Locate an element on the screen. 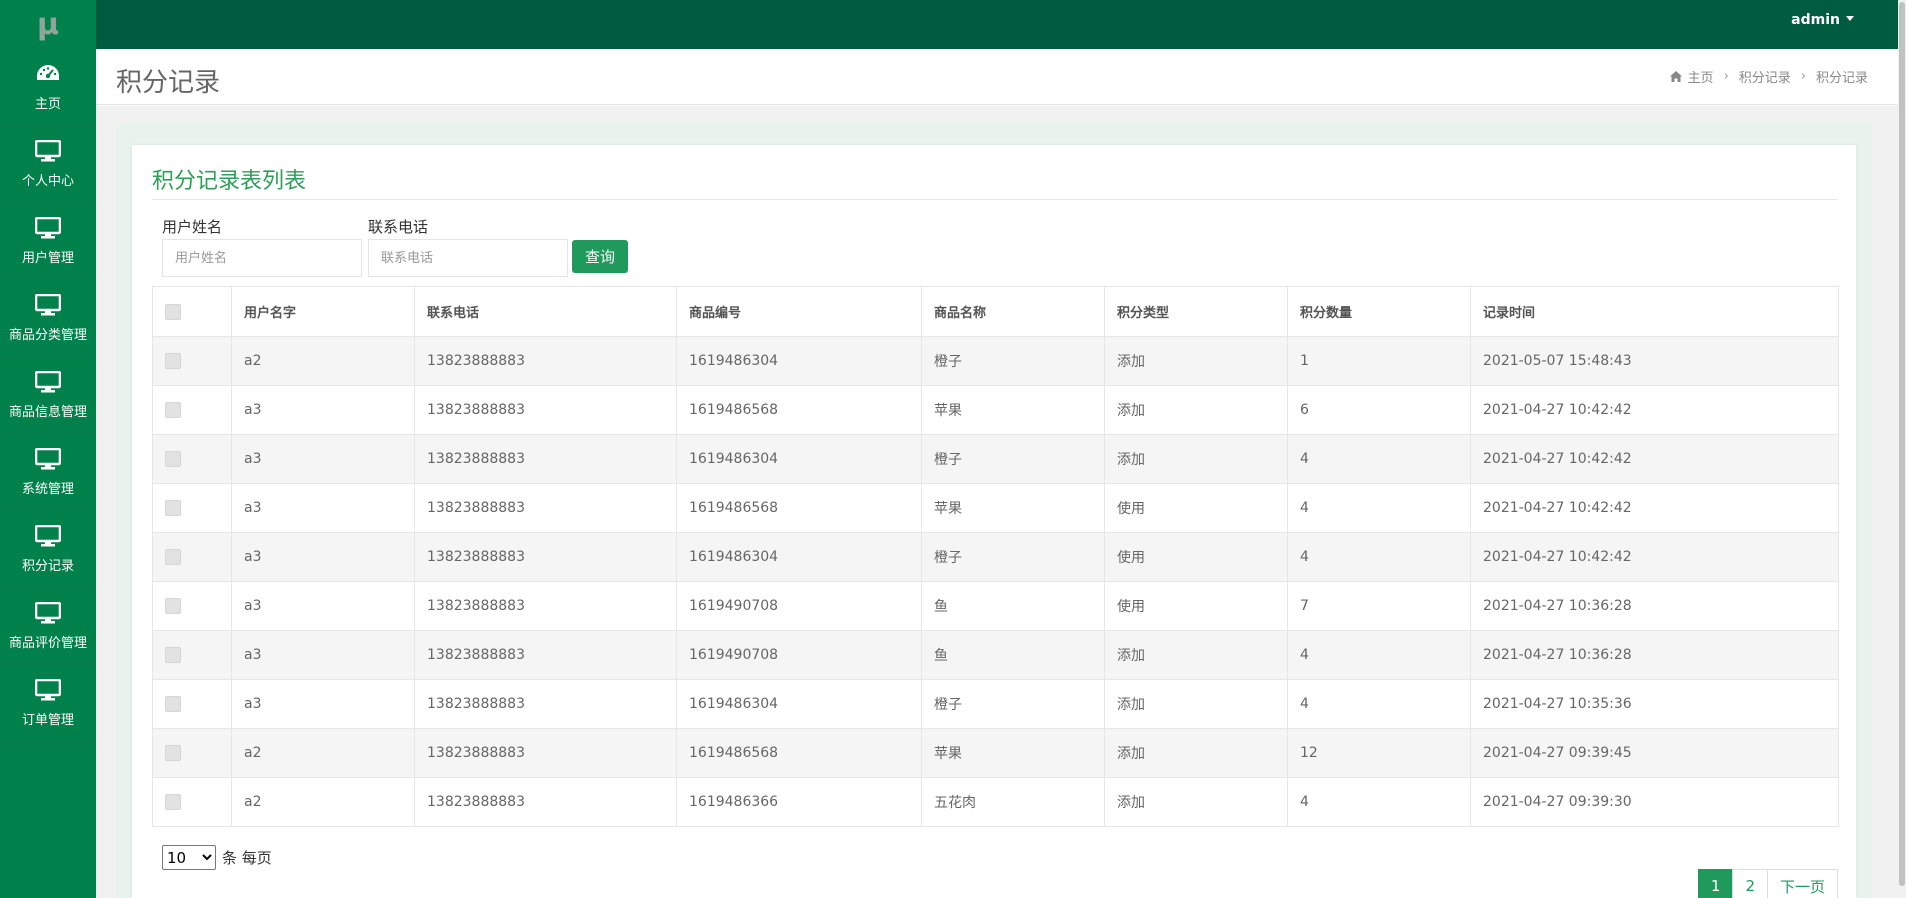  breadcrumb-home: 主页 is located at coordinates (1701, 76).